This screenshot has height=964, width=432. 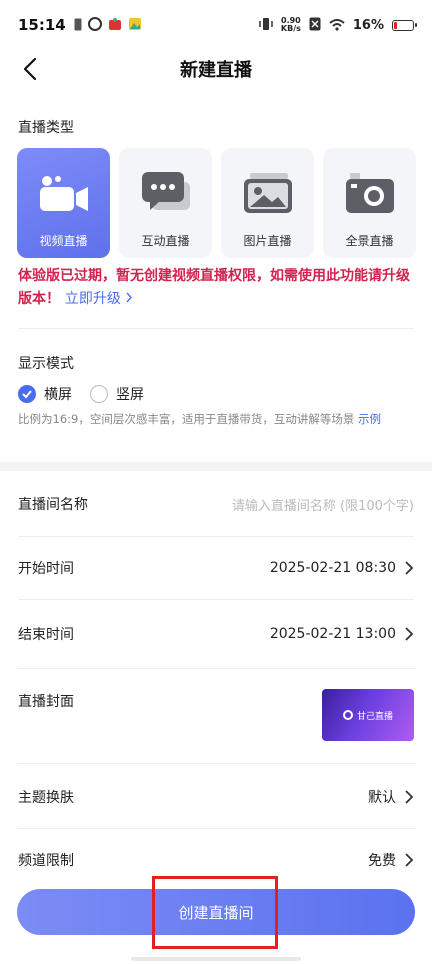 I want to click on expired-warning: 体验版已过期，暂无创建视频直播权限，如需使用此功能请升级版本！ 立即升级, so click(x=217, y=288).